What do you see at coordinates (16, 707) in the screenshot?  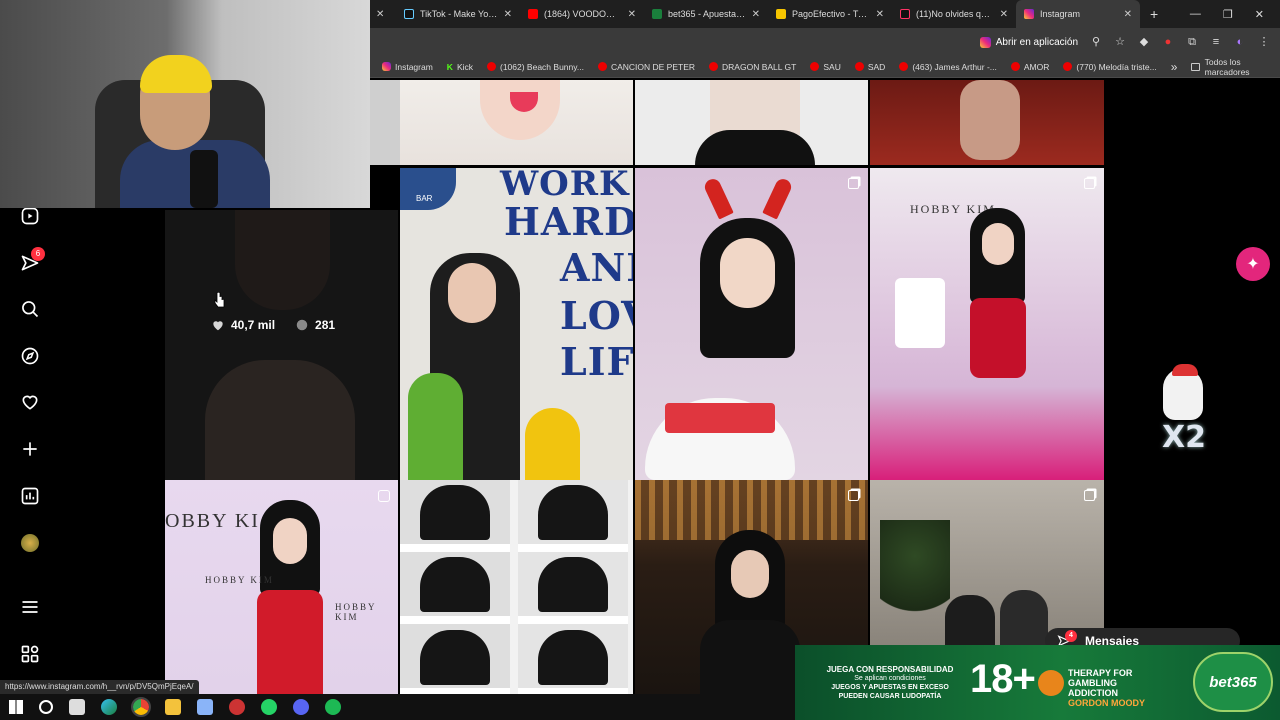 I see `windows-start-icon` at bounding box center [16, 707].